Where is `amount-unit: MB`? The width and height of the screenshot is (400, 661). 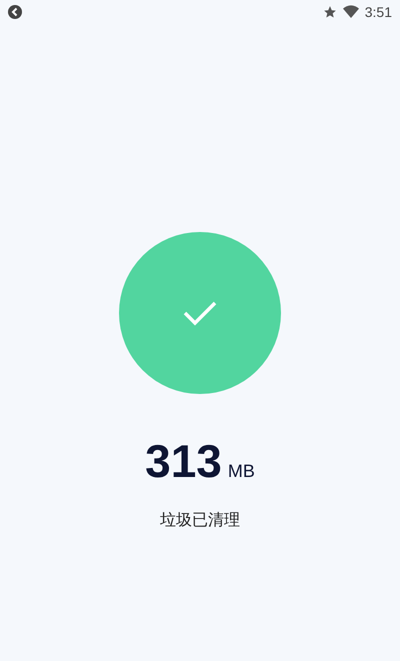
amount-unit: MB is located at coordinates (241, 471).